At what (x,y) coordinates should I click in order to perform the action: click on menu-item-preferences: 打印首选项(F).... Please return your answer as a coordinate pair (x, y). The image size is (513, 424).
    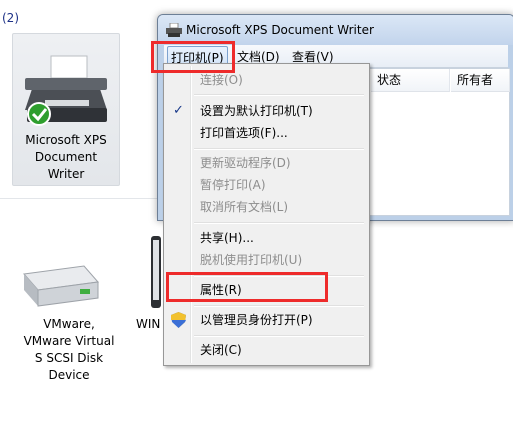
    Looking at the image, I should click on (244, 133).